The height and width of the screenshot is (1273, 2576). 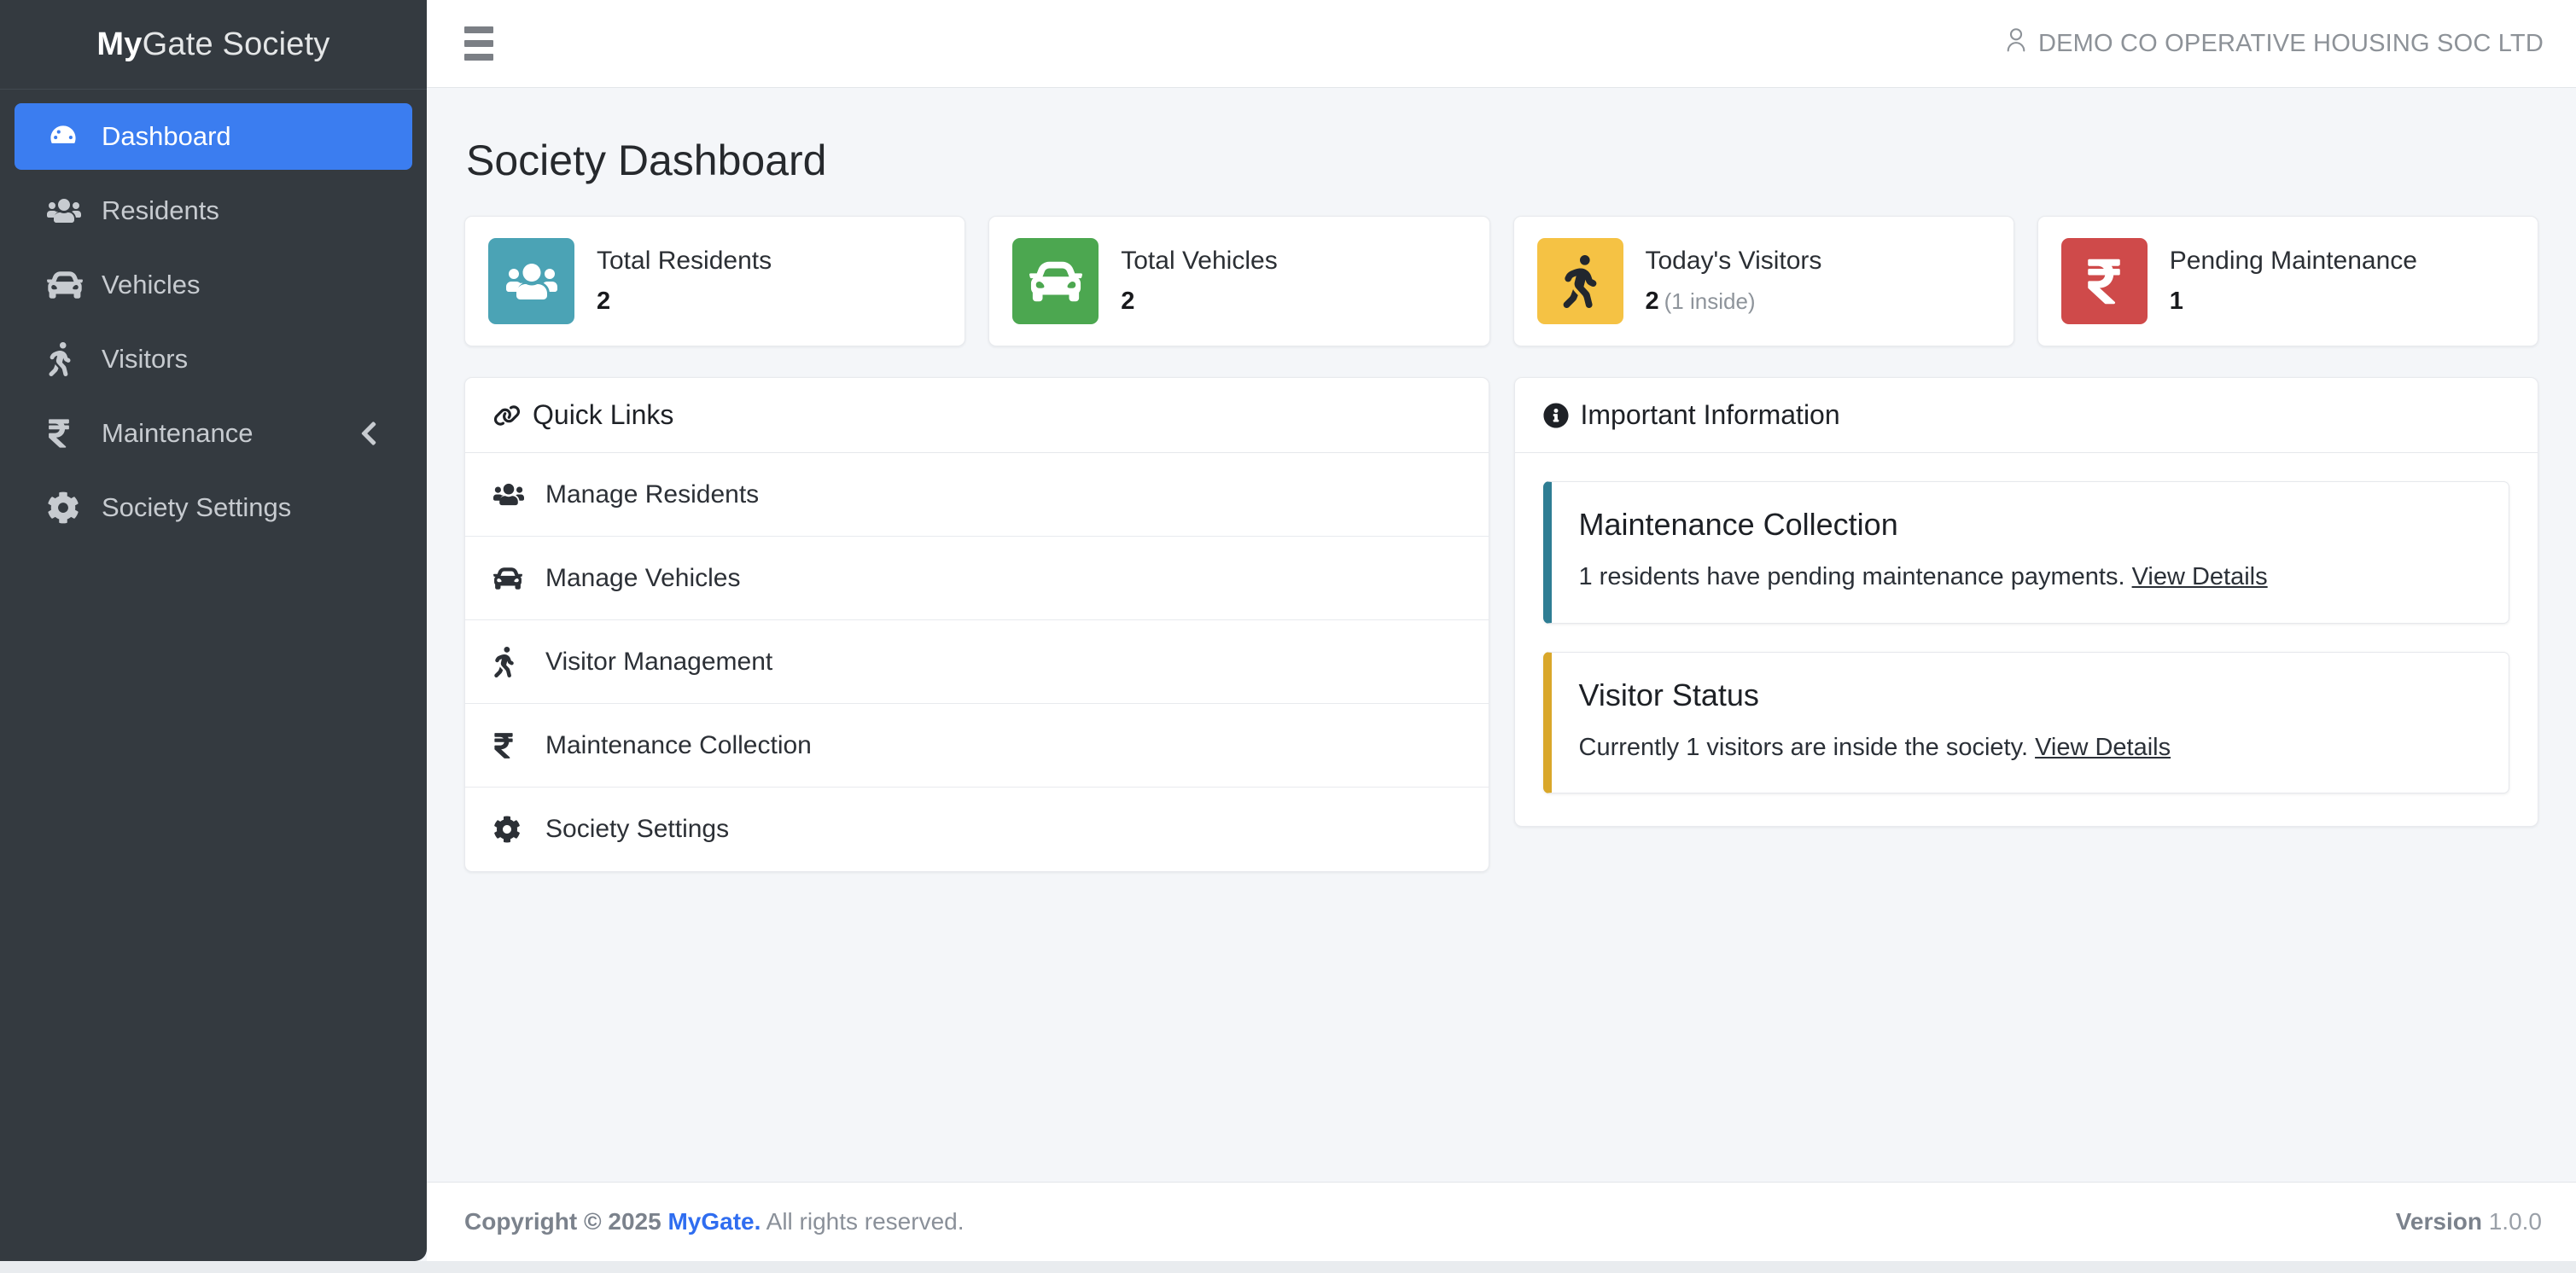 What do you see at coordinates (1738, 524) in the screenshot?
I see `alert-title: Maintenance Collection` at bounding box center [1738, 524].